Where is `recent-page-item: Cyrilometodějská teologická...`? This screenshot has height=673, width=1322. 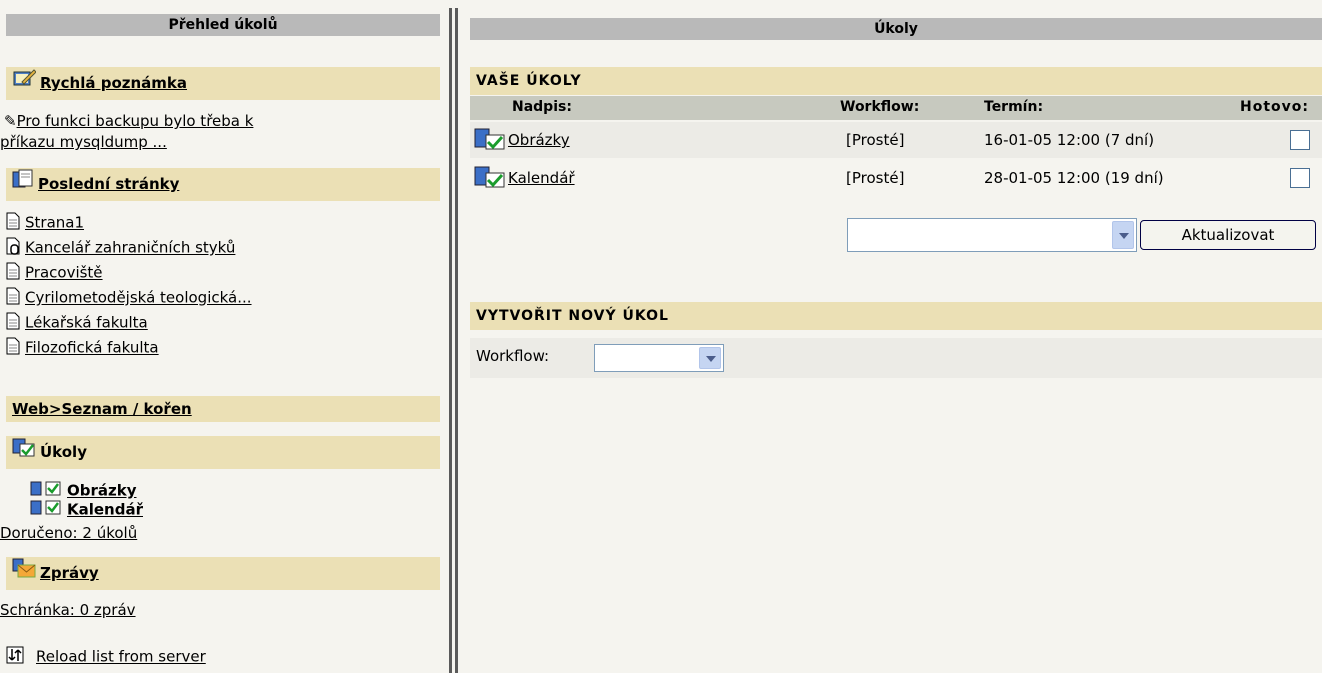
recent-page-item: Cyrilometodějská teologická... is located at coordinates (129, 298).